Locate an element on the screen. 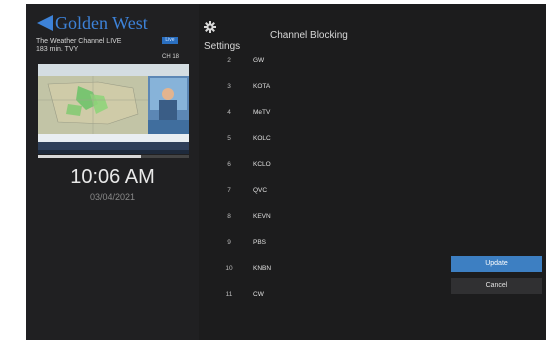  channel-name: KCLO is located at coordinates (262, 164).